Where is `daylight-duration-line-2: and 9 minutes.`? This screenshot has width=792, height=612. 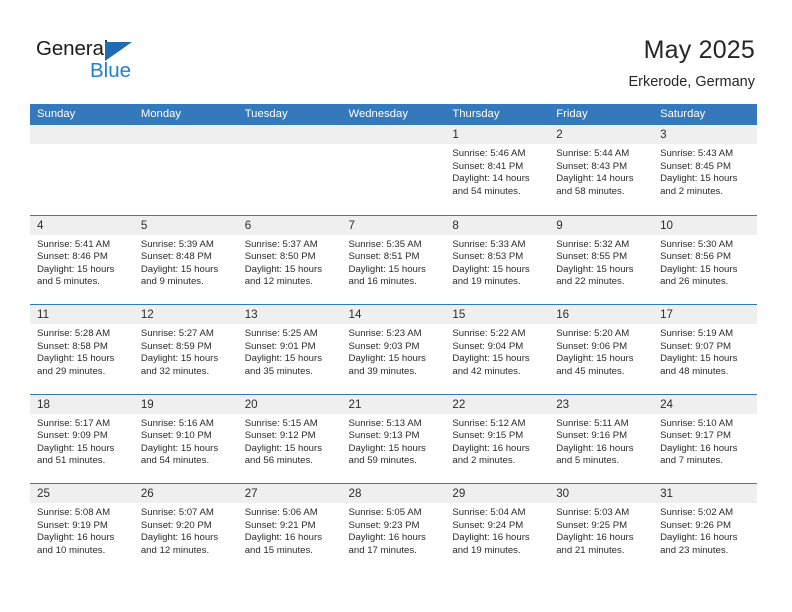
daylight-duration-line-2: and 9 minutes. is located at coordinates (172, 282).